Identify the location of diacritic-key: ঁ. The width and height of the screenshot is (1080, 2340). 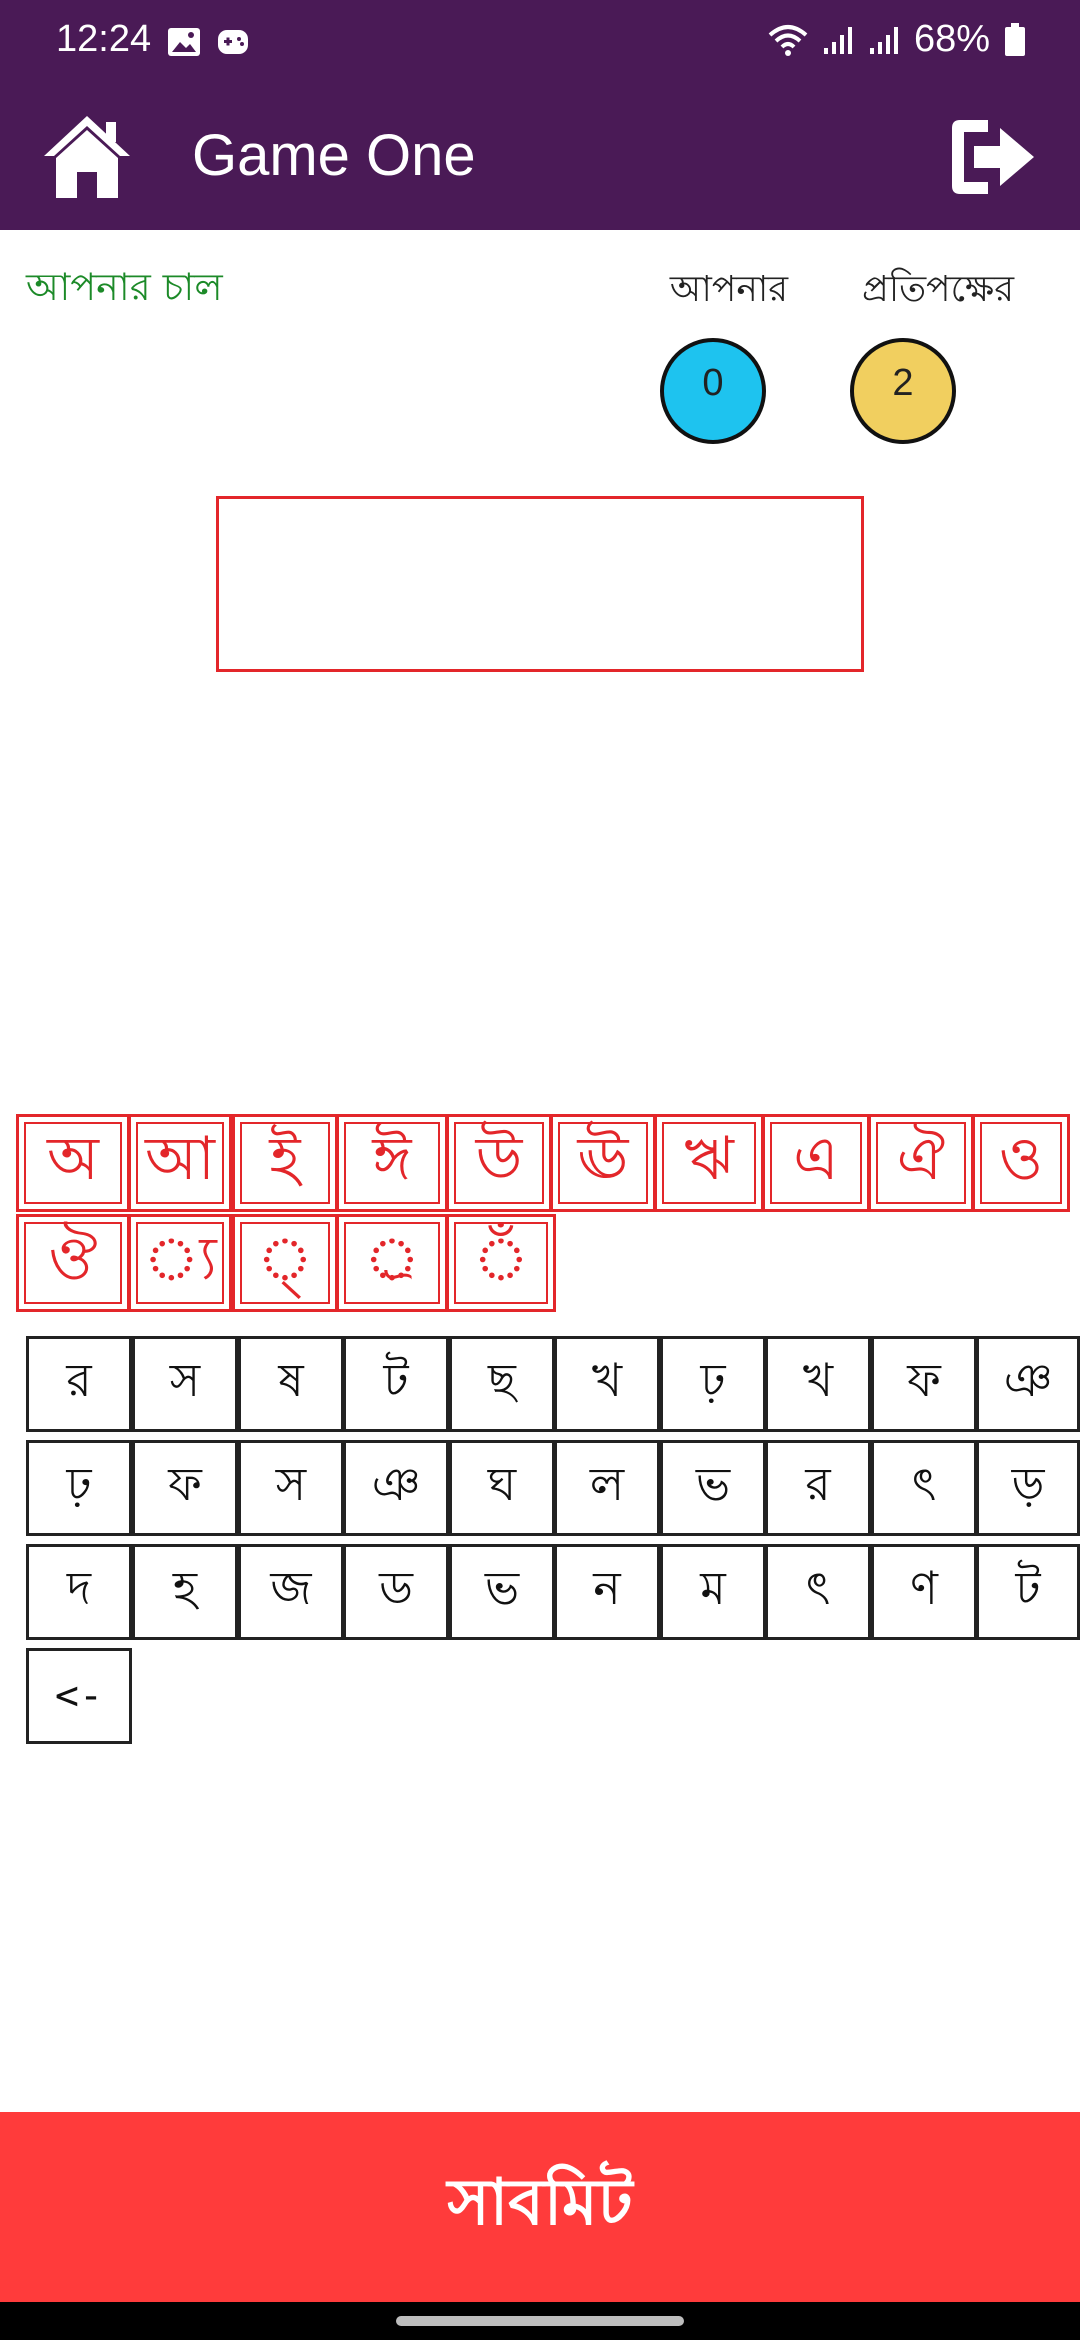
(501, 1263).